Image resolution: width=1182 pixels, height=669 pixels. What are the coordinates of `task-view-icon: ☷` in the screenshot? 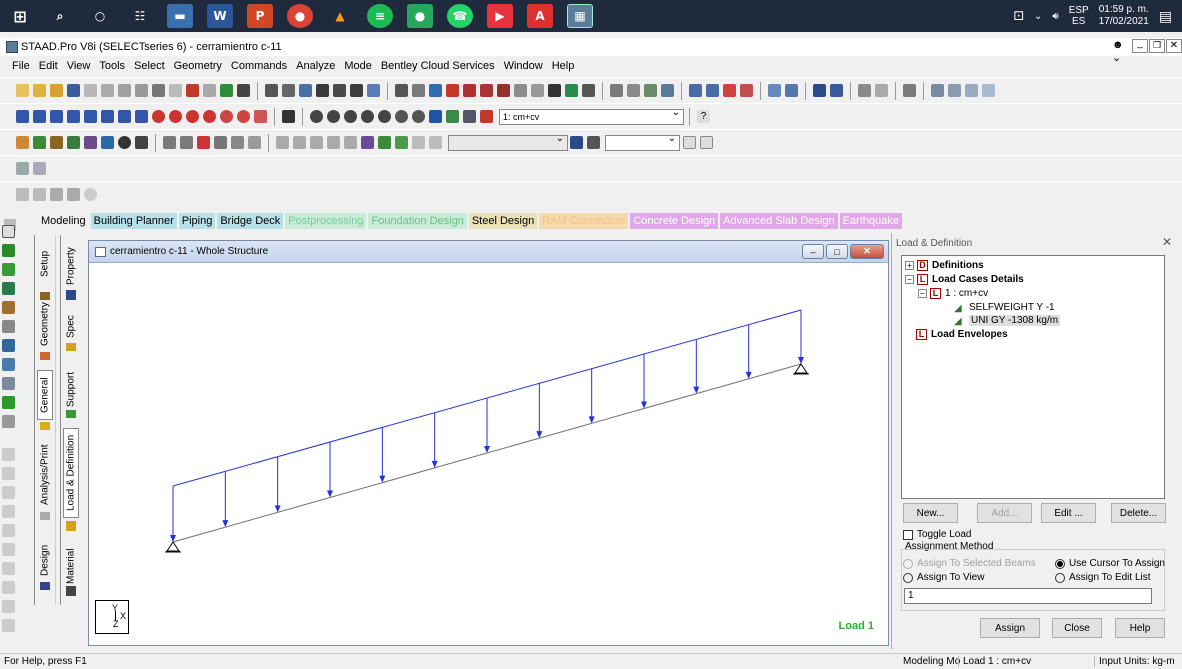 It's located at (140, 16).